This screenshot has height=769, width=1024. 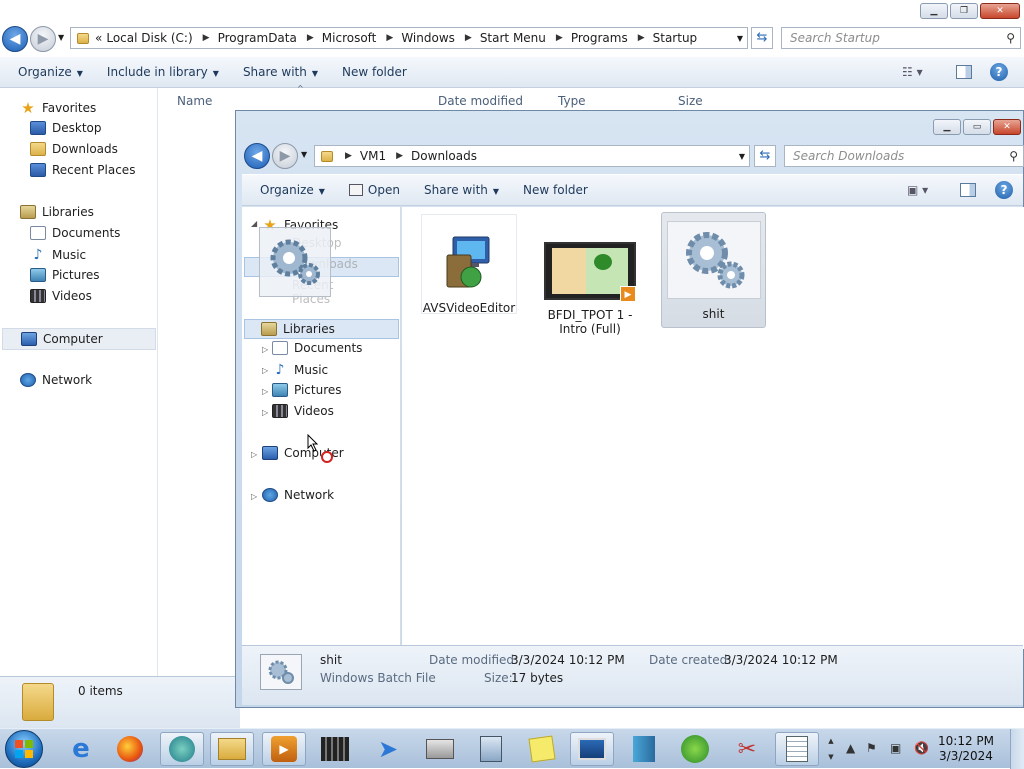 What do you see at coordinates (444, 156) in the screenshot?
I see `breadcrumb-item: Downloads` at bounding box center [444, 156].